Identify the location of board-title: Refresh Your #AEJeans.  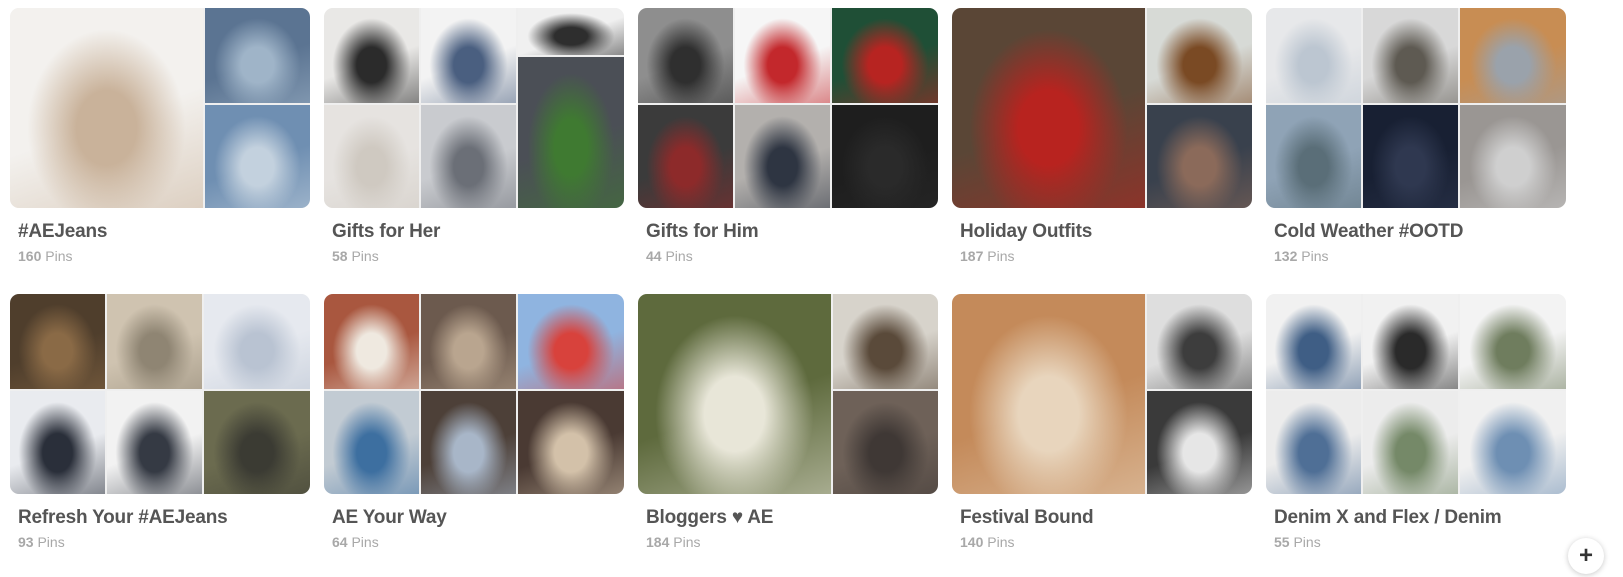
(123, 518).